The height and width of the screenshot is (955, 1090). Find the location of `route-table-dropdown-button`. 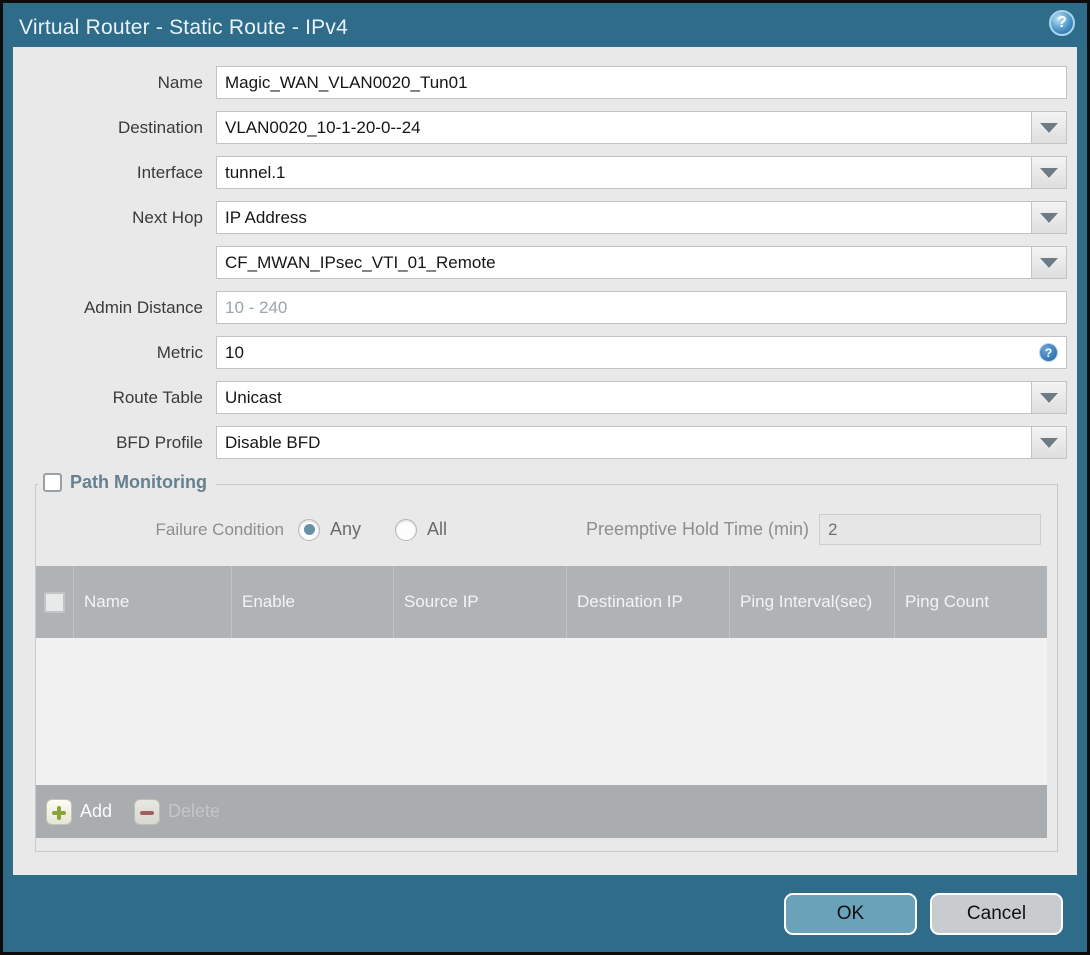

route-table-dropdown-button is located at coordinates (1049, 397).